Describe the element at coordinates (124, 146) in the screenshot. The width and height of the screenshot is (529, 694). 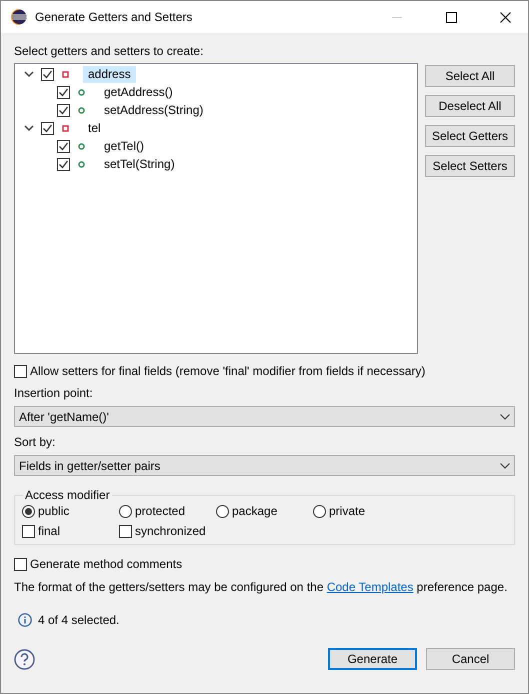
I see `tree-item: getTel()` at that location.